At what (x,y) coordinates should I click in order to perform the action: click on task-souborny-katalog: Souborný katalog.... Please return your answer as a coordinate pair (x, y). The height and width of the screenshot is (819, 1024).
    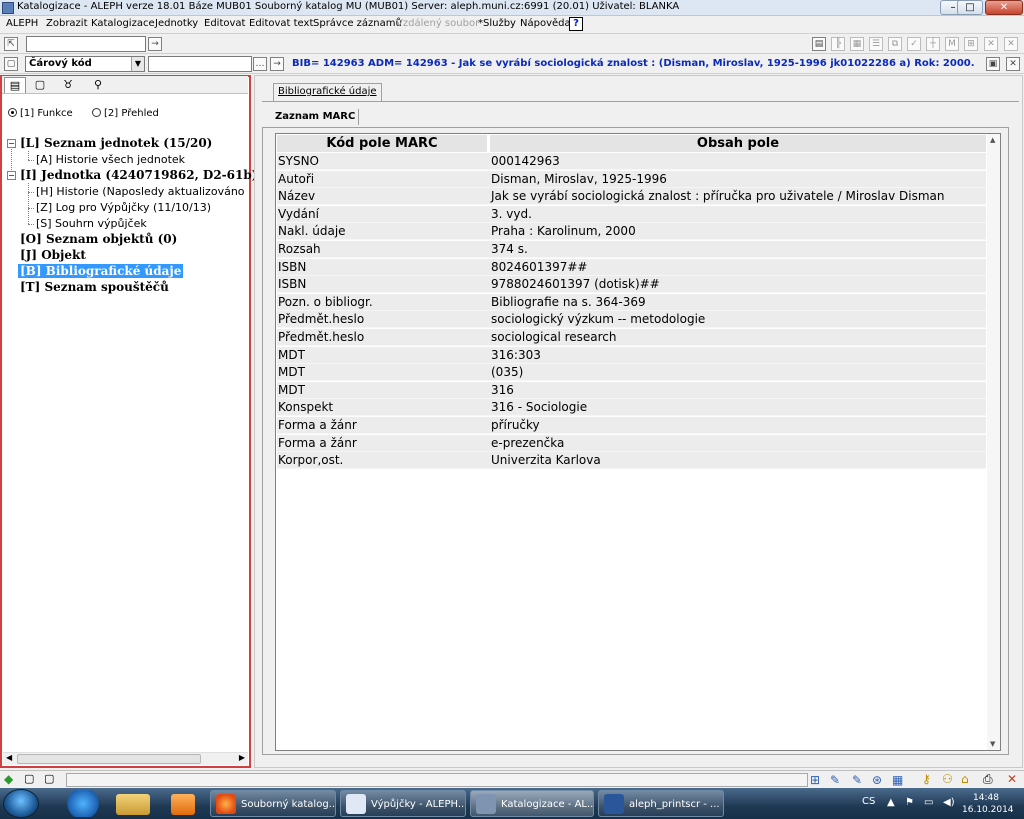
    Looking at the image, I should click on (273, 803).